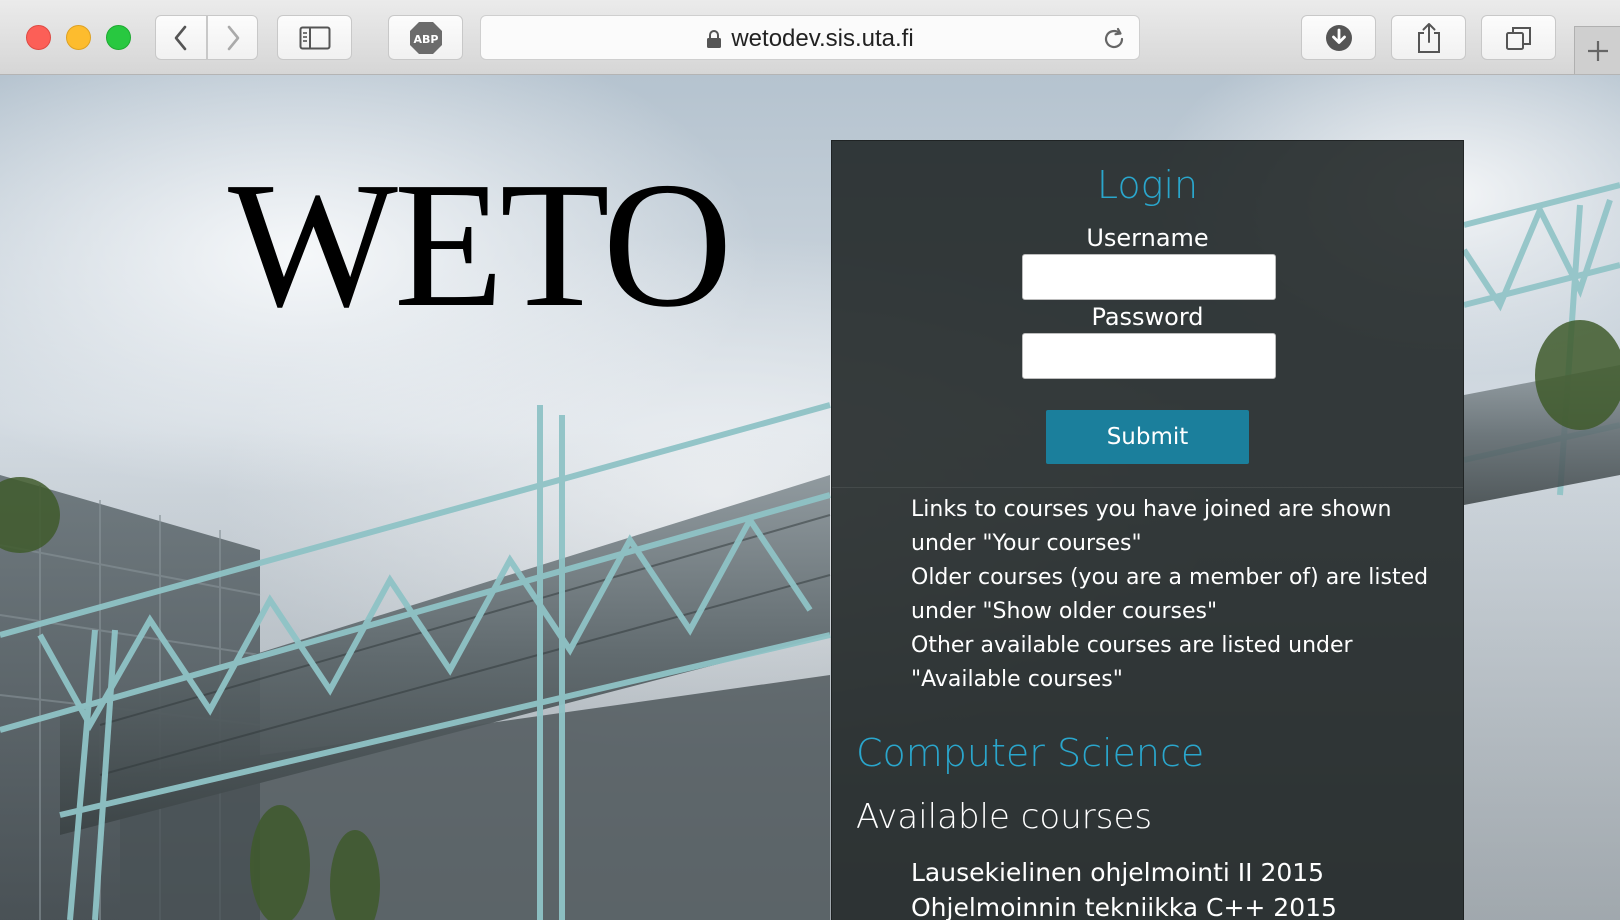 This screenshot has height=920, width=1620. I want to click on share-button, so click(1428, 37).